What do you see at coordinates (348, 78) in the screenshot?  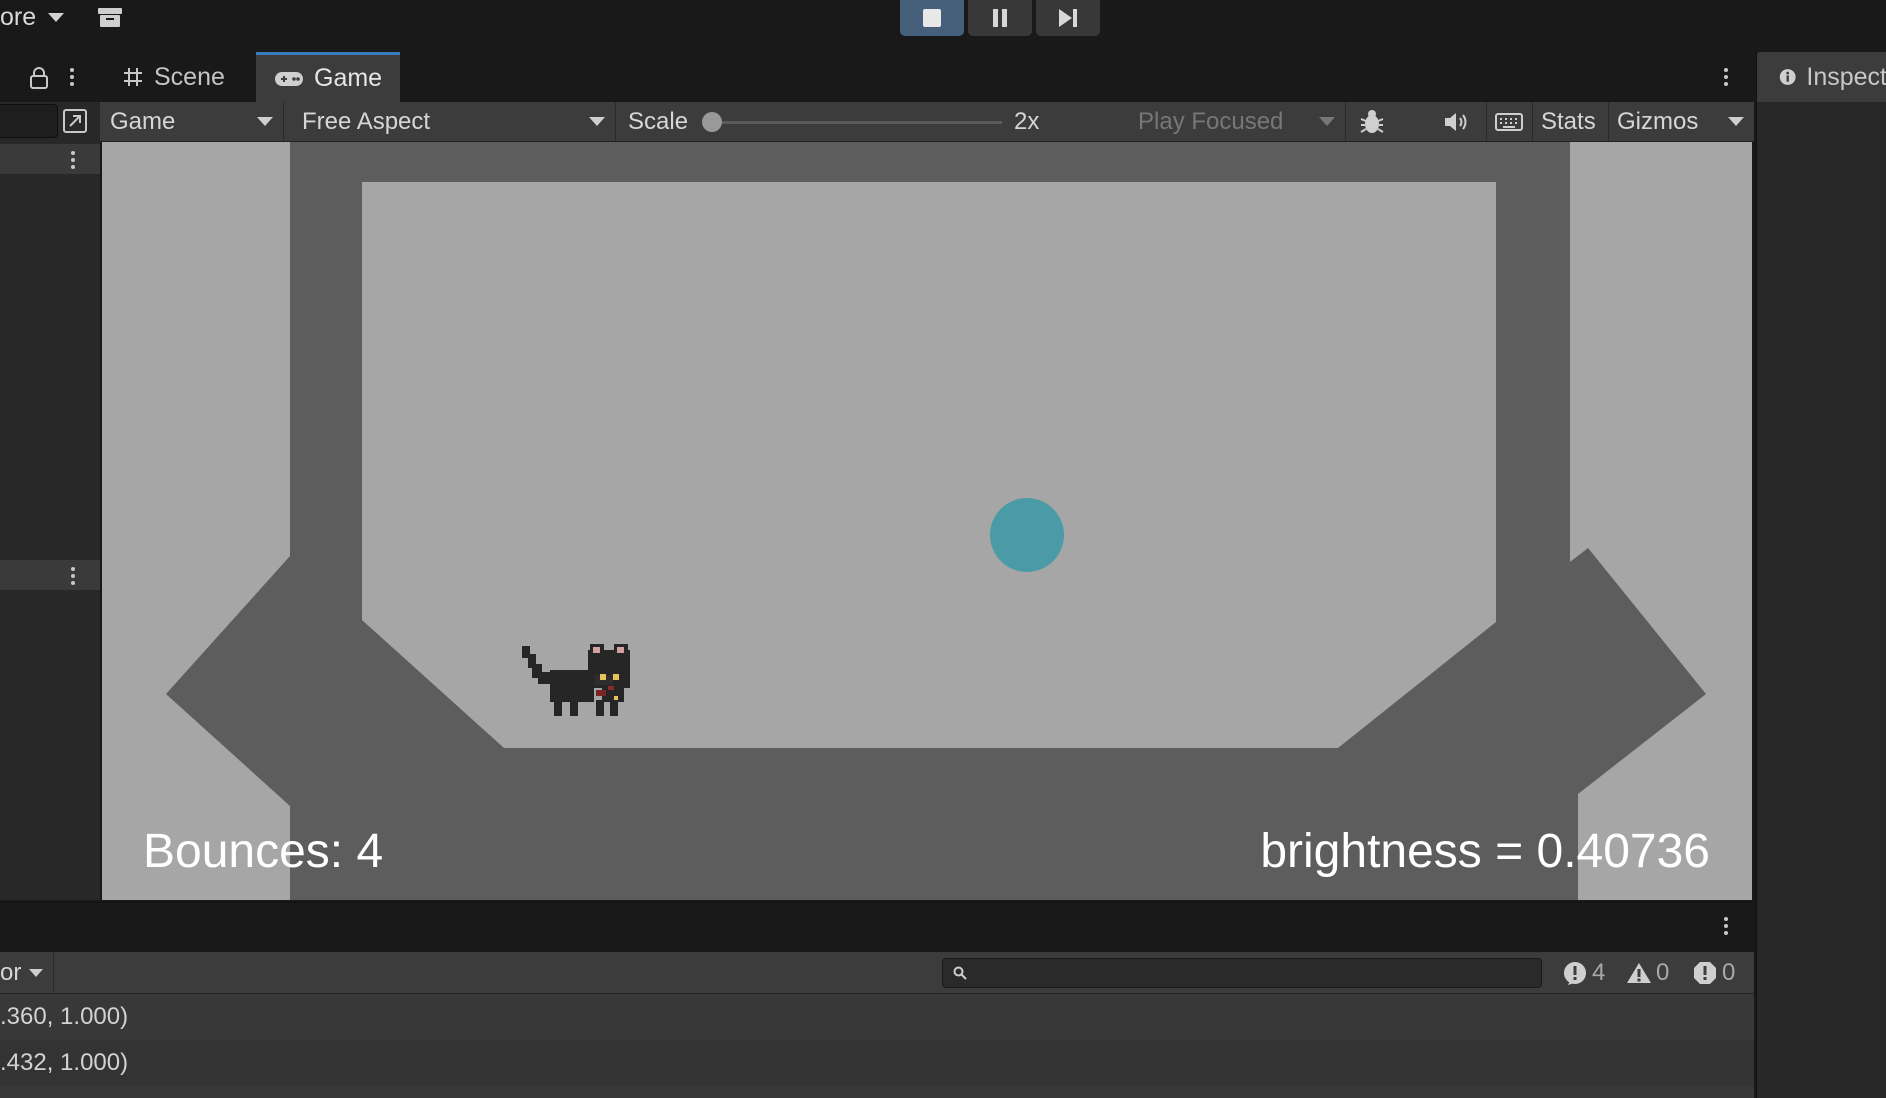 I see `tab-label: Game` at bounding box center [348, 78].